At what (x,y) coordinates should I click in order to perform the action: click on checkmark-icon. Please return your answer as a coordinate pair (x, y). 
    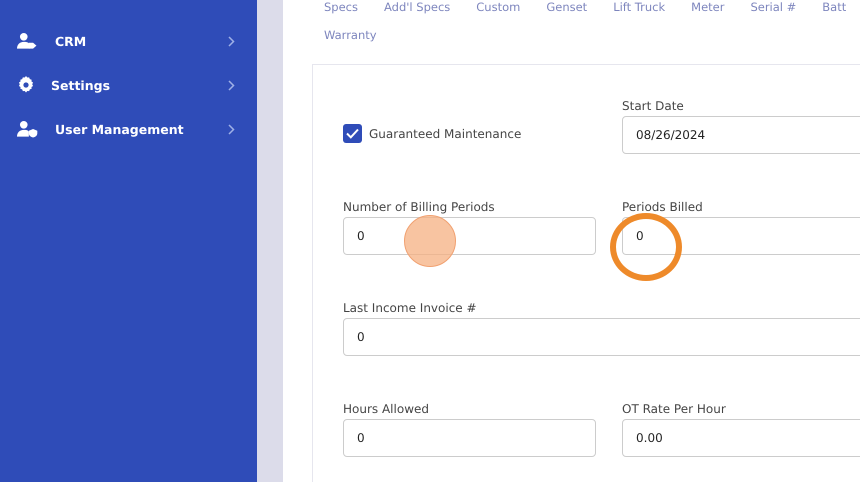
    Looking at the image, I should click on (352, 133).